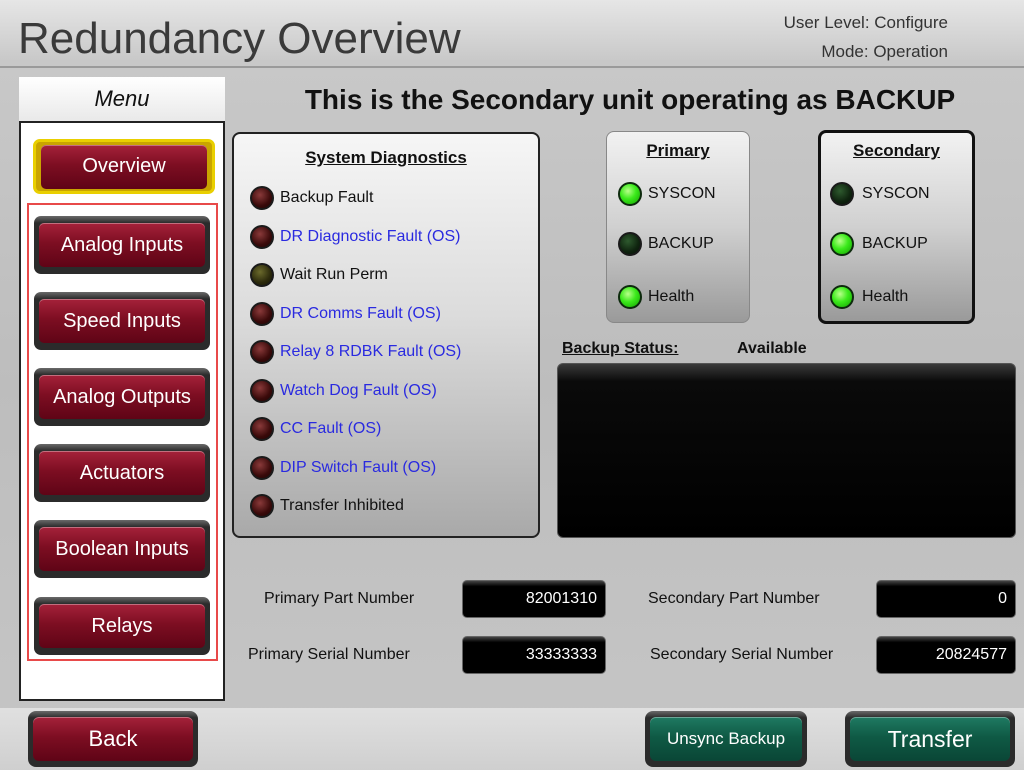 This screenshot has width=1024, height=770. Describe the element at coordinates (946, 599) in the screenshot. I see `secondary-part-number-field: 0` at that location.